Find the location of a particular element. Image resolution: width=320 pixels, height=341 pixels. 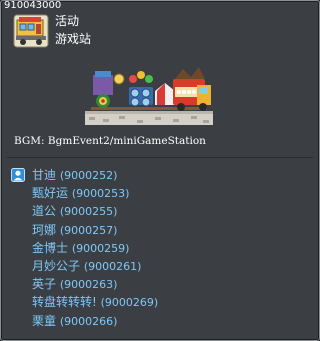

npc-id: (9000252) is located at coordinates (88, 175).